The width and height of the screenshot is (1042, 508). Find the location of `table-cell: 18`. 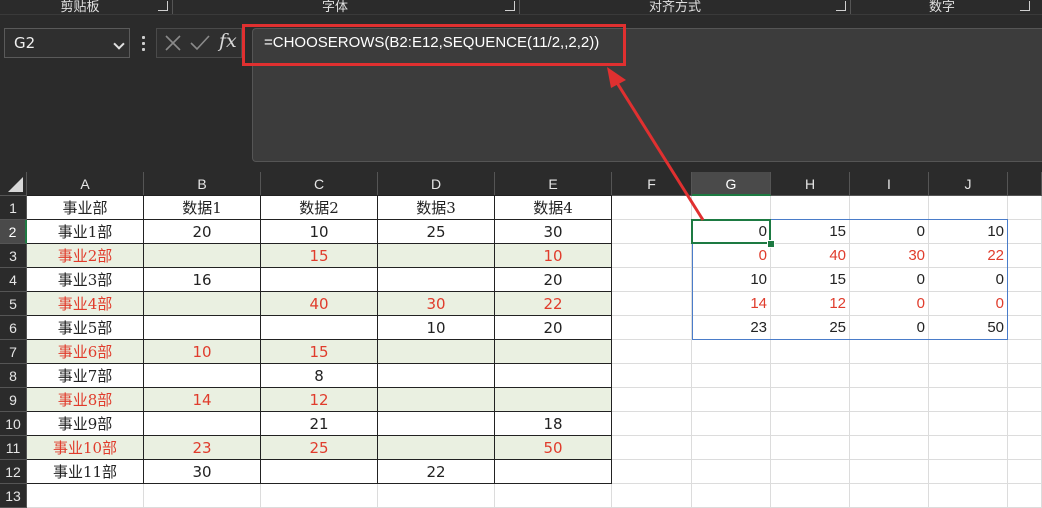

table-cell: 18 is located at coordinates (553, 424).